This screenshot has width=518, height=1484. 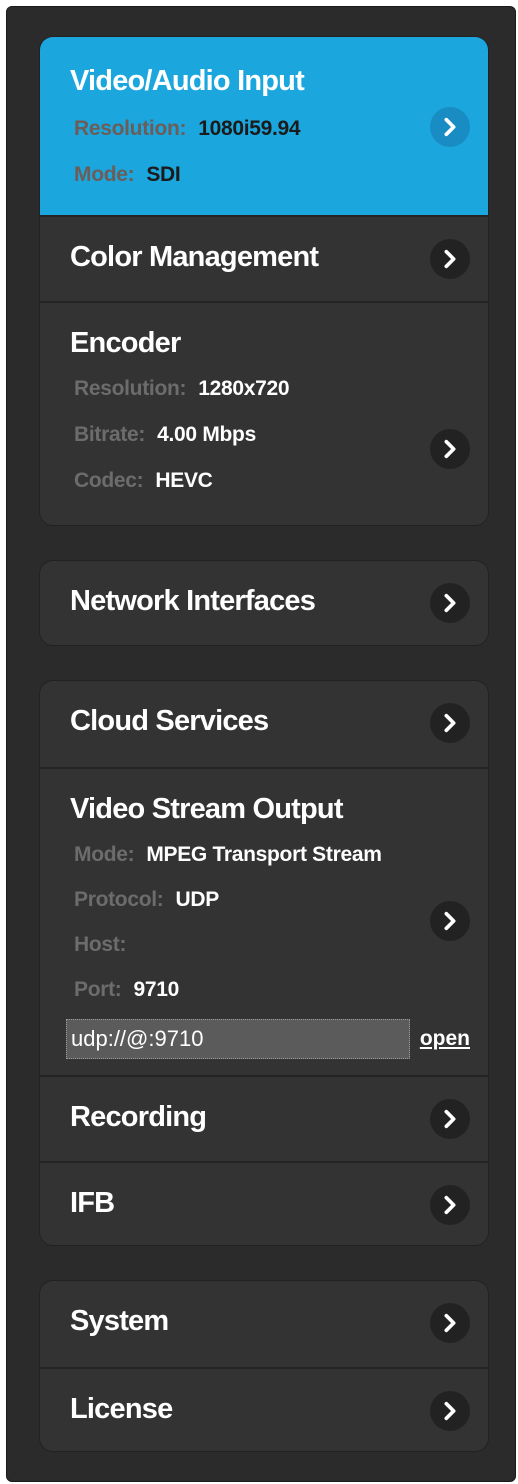 I want to click on mode-row: Mode: MPEG Transport Stream, so click(x=228, y=855).